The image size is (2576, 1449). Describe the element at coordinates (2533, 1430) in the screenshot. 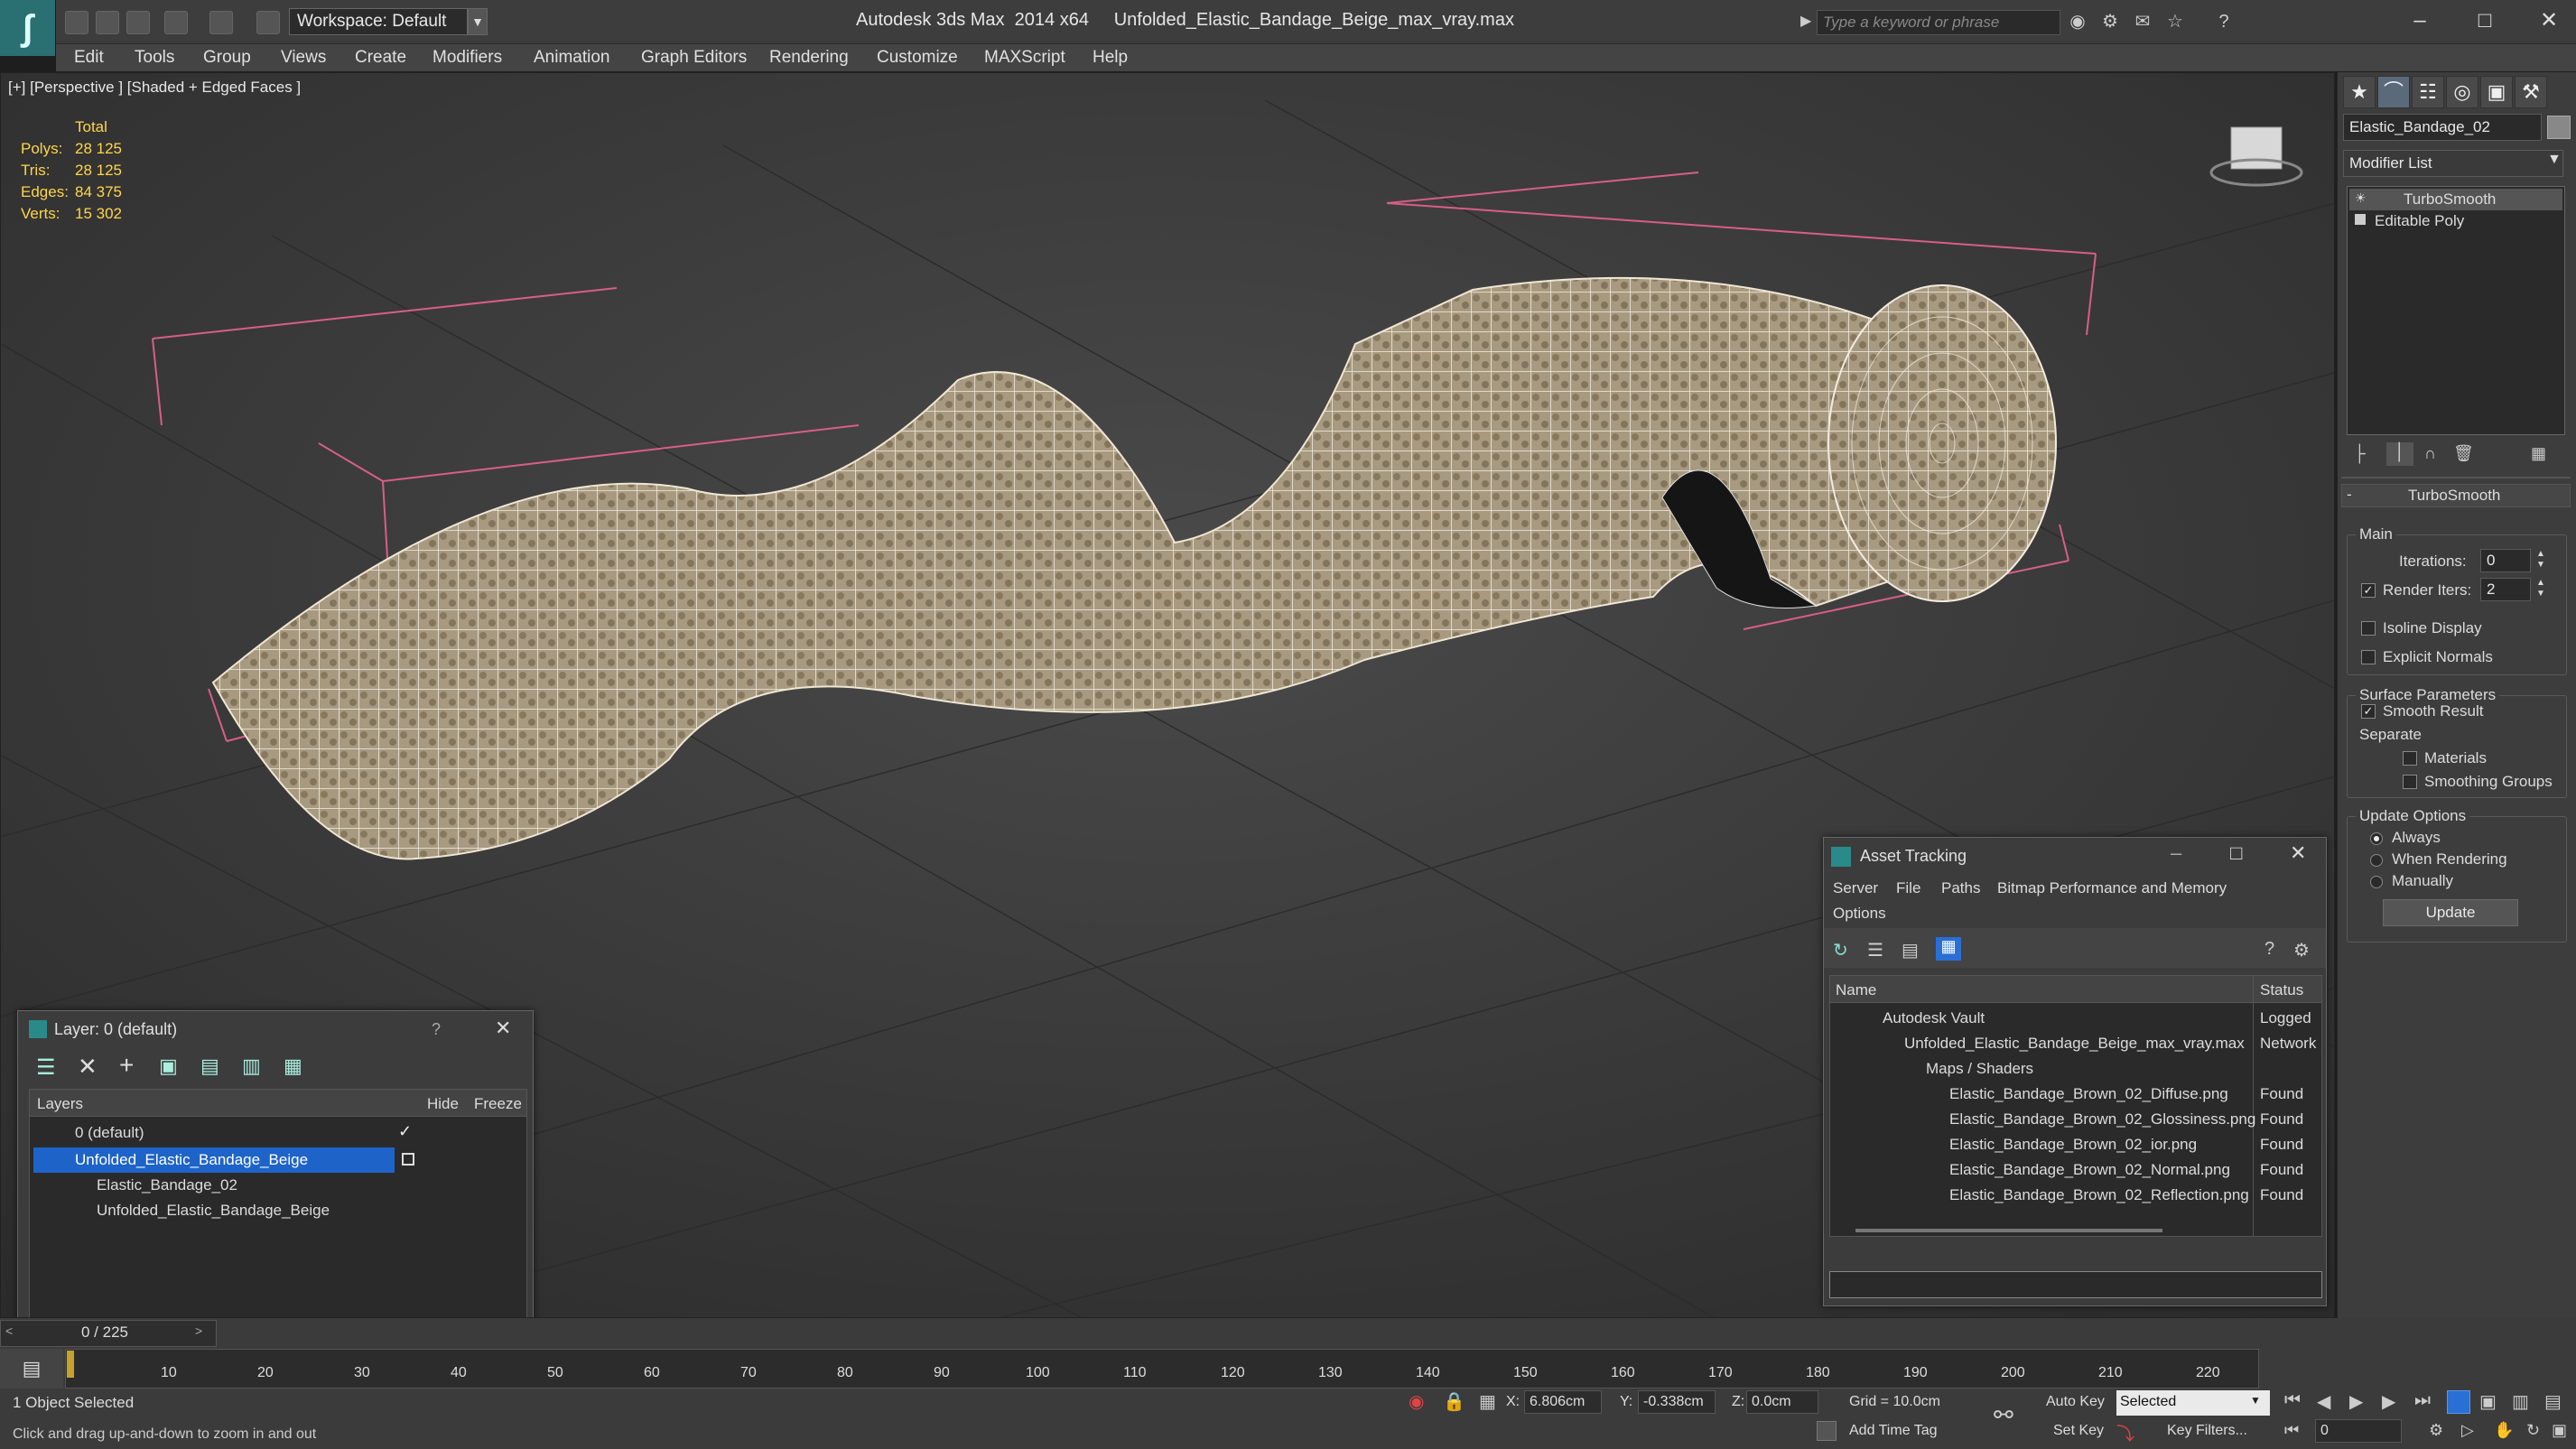

I see `orbit-icon: ↻` at that location.